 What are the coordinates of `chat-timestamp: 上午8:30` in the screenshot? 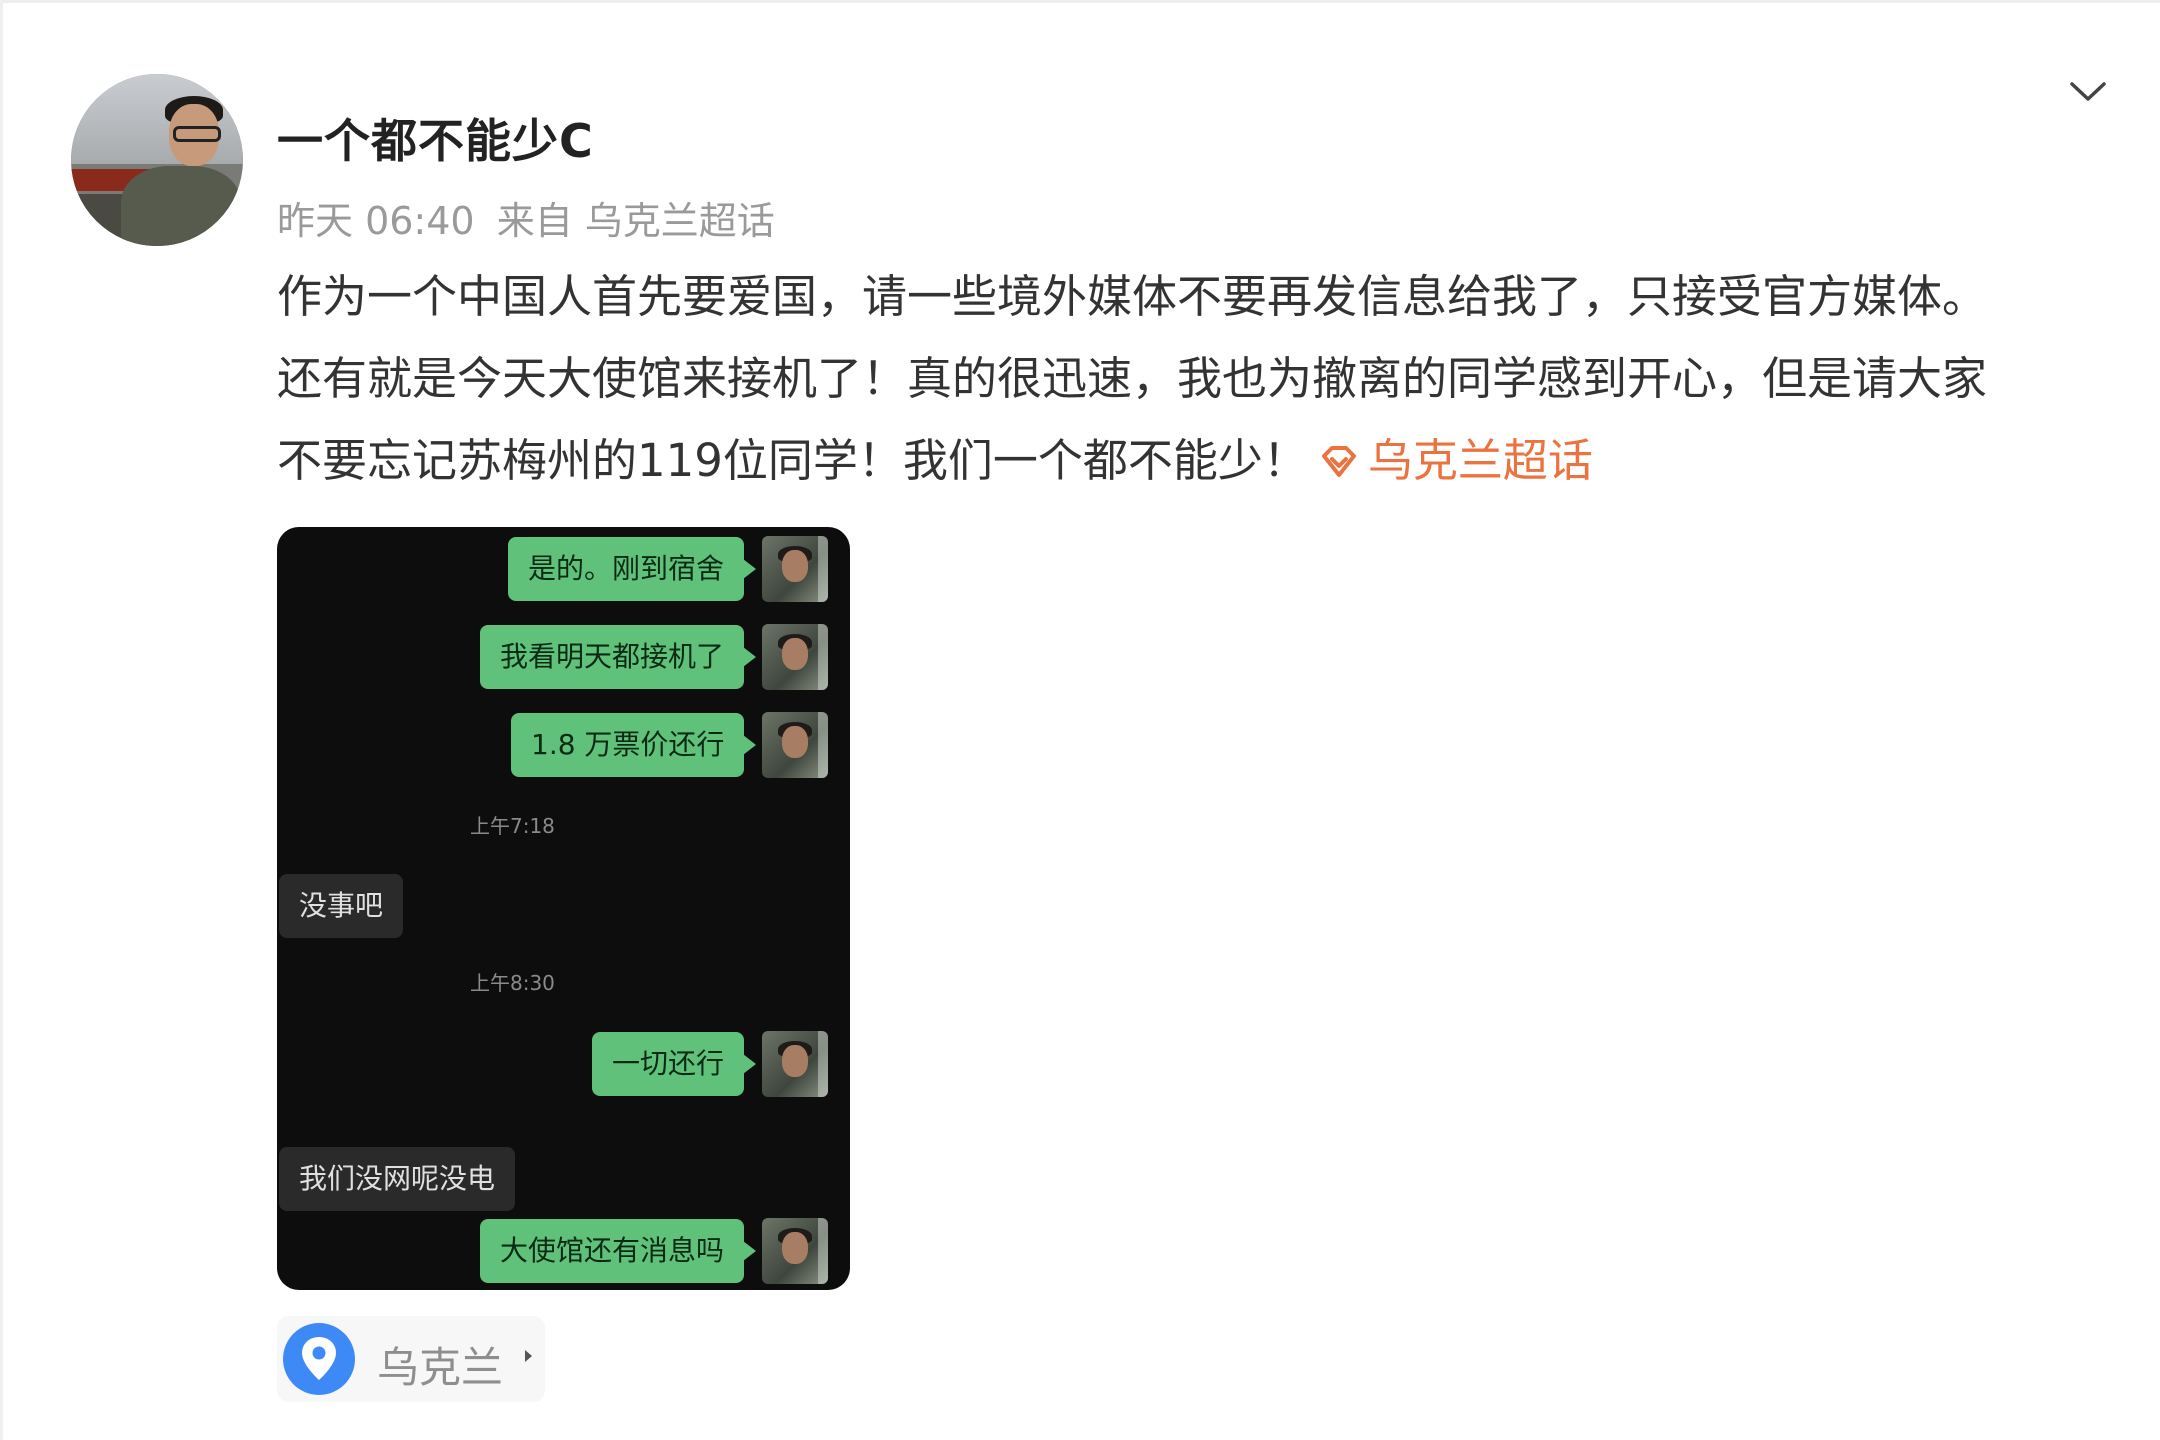 It's located at (512, 983).